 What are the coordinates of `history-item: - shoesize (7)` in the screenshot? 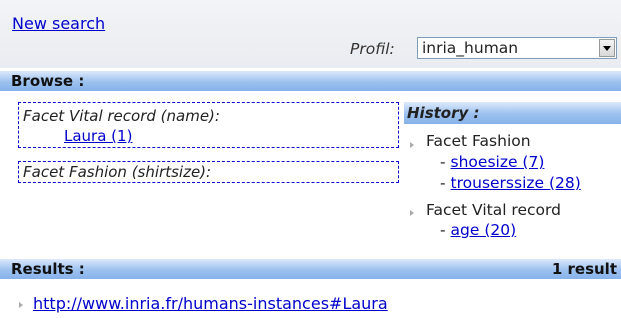 It's located at (492, 162).